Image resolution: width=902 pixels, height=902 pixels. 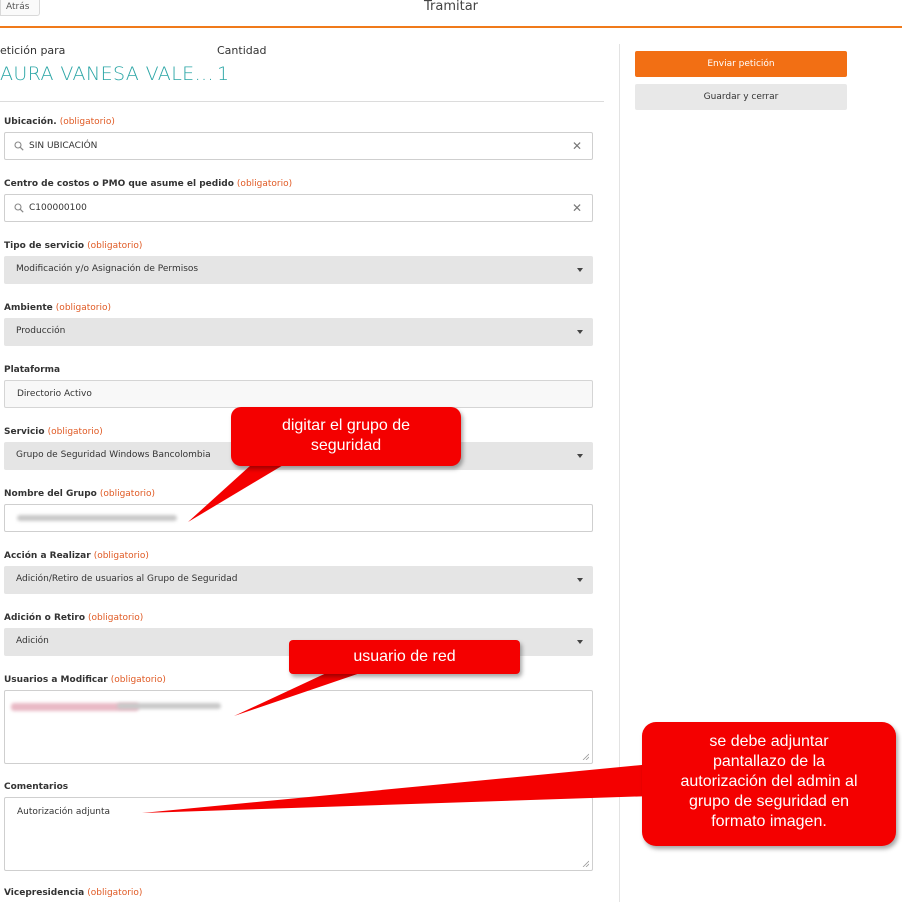 What do you see at coordinates (223, 74) in the screenshot?
I see `quantity-value: 1` at bounding box center [223, 74].